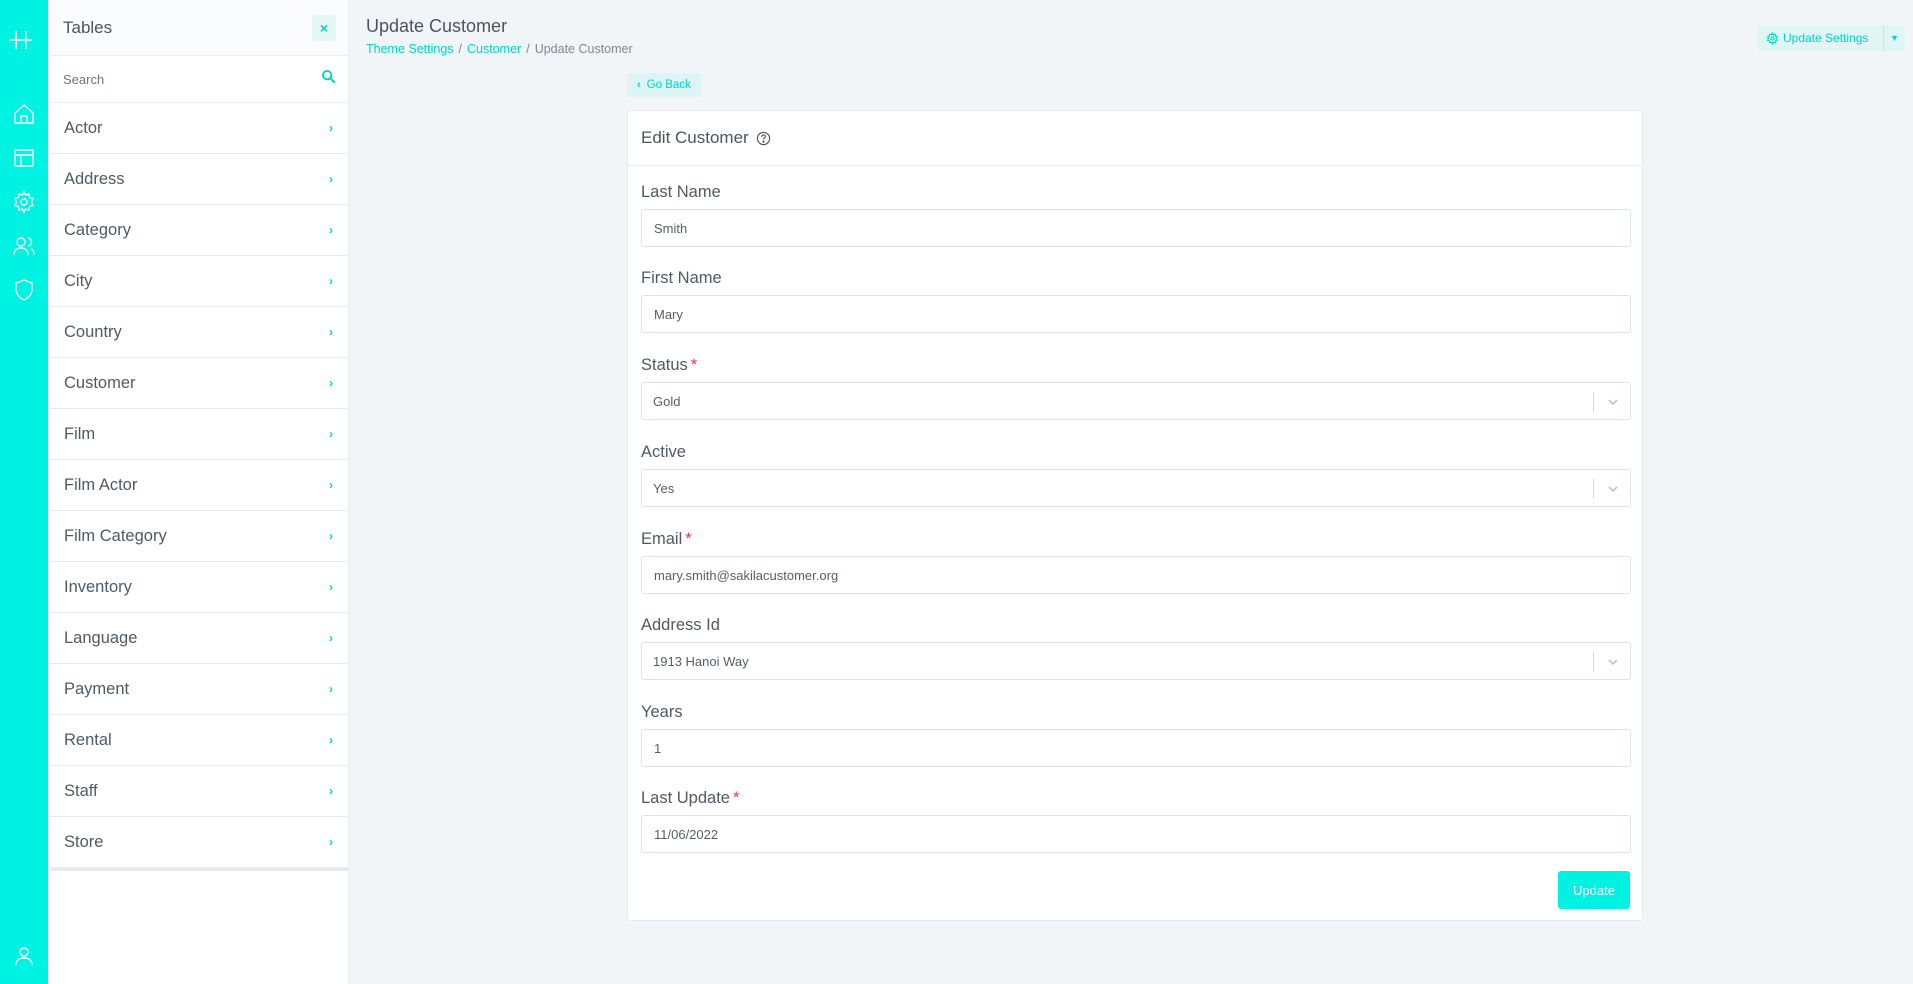 The image size is (1913, 984). What do you see at coordinates (662, 712) in the screenshot?
I see `years-label: Years` at bounding box center [662, 712].